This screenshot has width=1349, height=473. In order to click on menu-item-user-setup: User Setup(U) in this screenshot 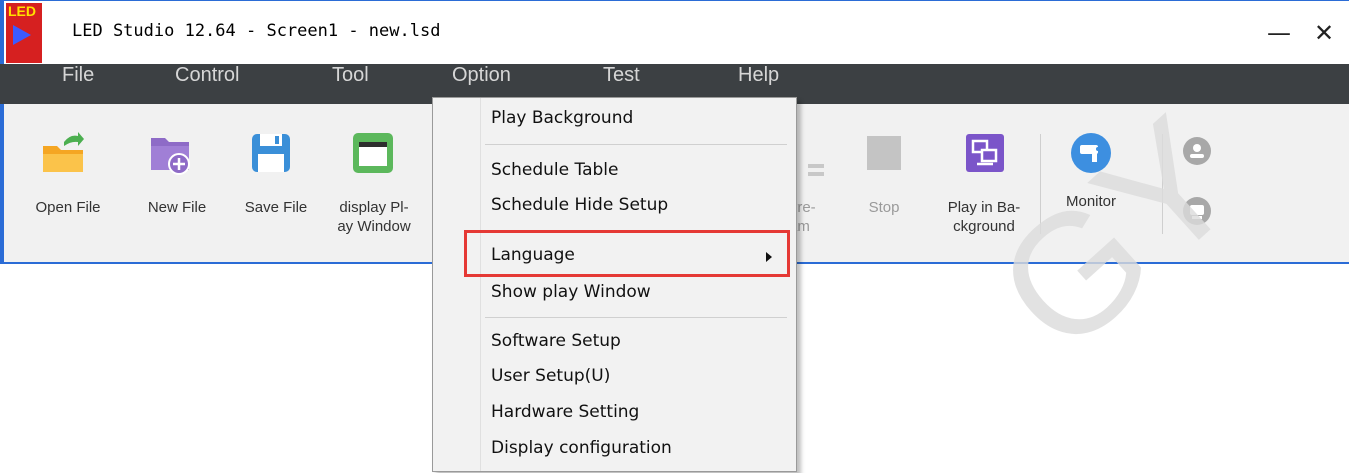, I will do `click(550, 376)`.